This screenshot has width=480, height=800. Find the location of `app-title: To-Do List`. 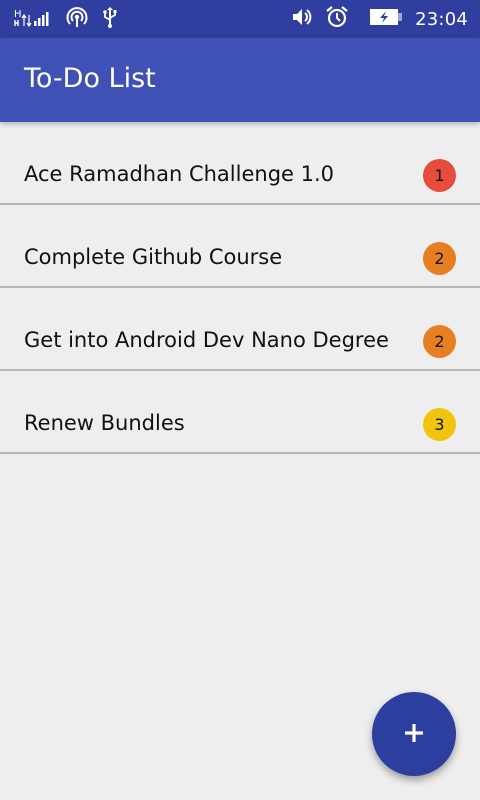

app-title: To-Do List is located at coordinates (90, 78).